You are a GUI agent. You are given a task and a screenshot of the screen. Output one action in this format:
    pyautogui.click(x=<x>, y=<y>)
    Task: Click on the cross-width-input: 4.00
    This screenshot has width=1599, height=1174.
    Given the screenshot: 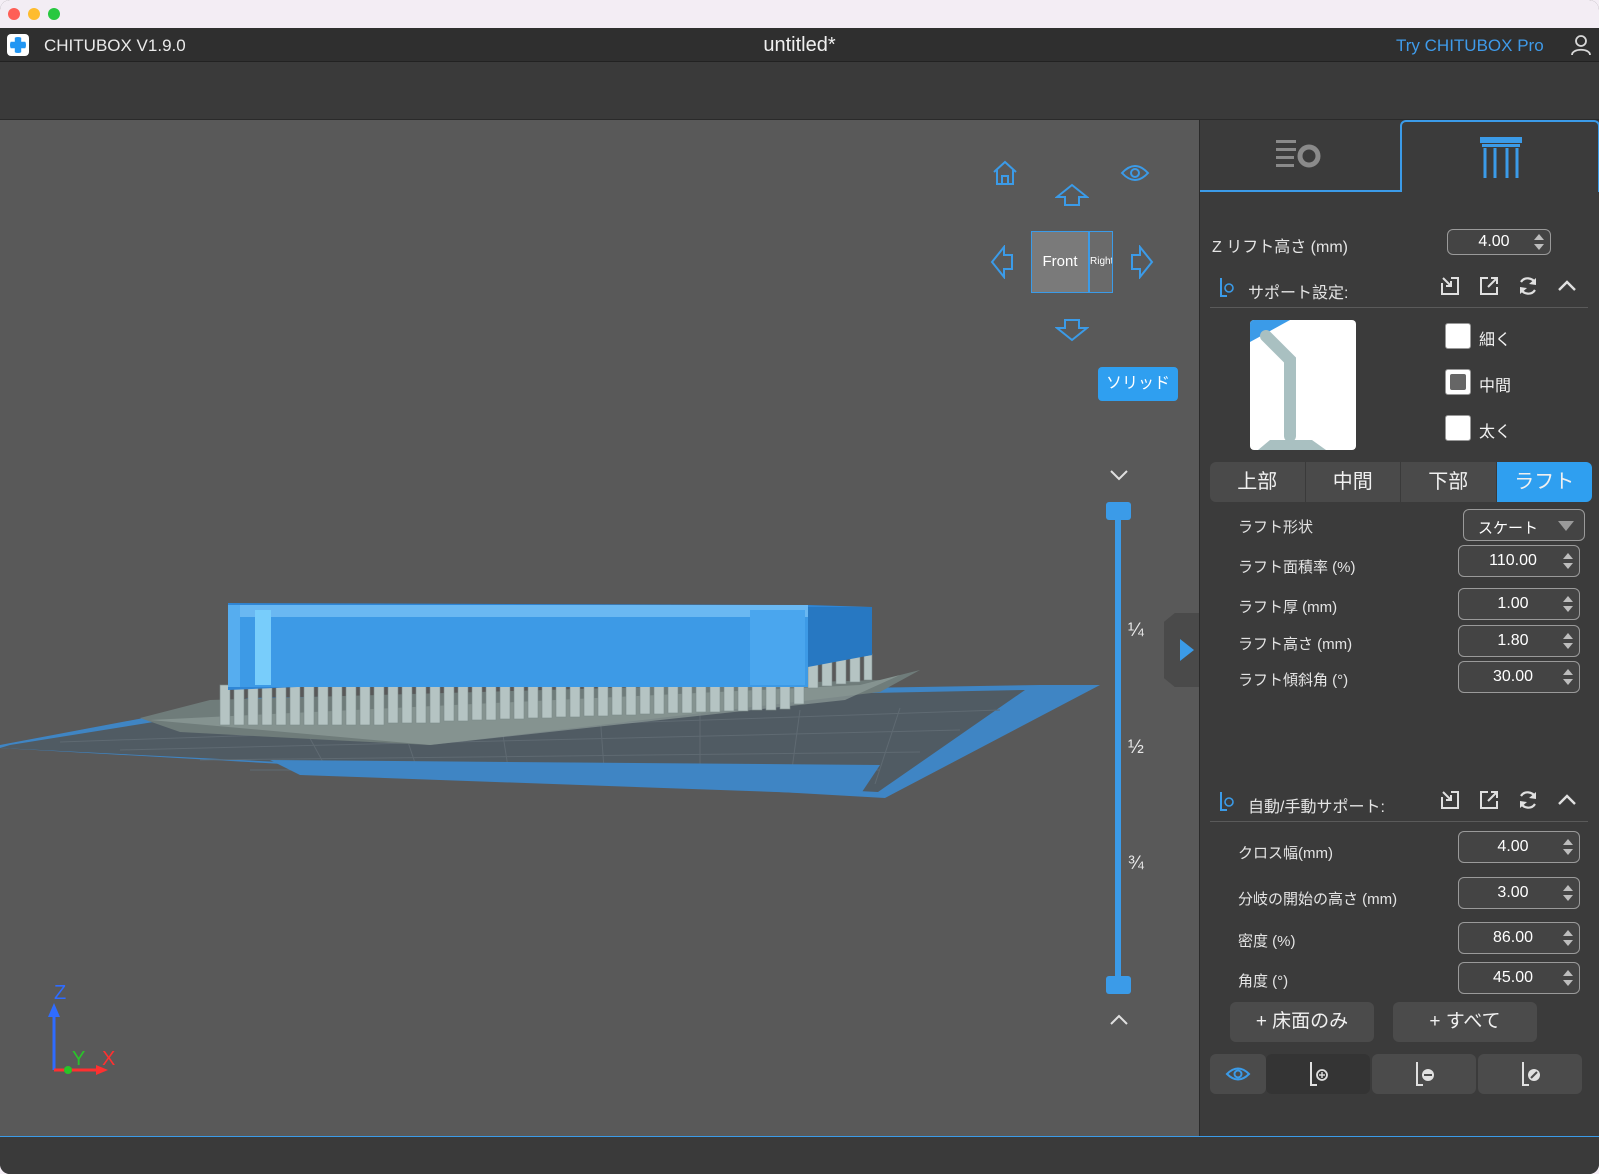 What is the action you would take?
    pyautogui.click(x=1519, y=847)
    